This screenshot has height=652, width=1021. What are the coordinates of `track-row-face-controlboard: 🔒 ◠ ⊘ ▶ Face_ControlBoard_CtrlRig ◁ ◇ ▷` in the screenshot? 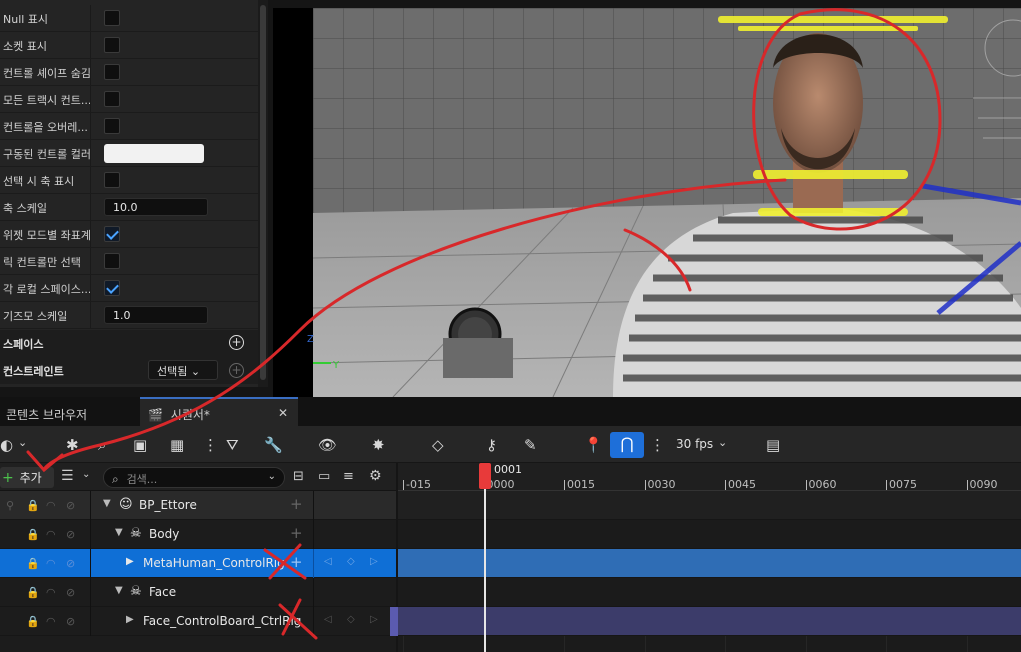 It's located at (198, 621).